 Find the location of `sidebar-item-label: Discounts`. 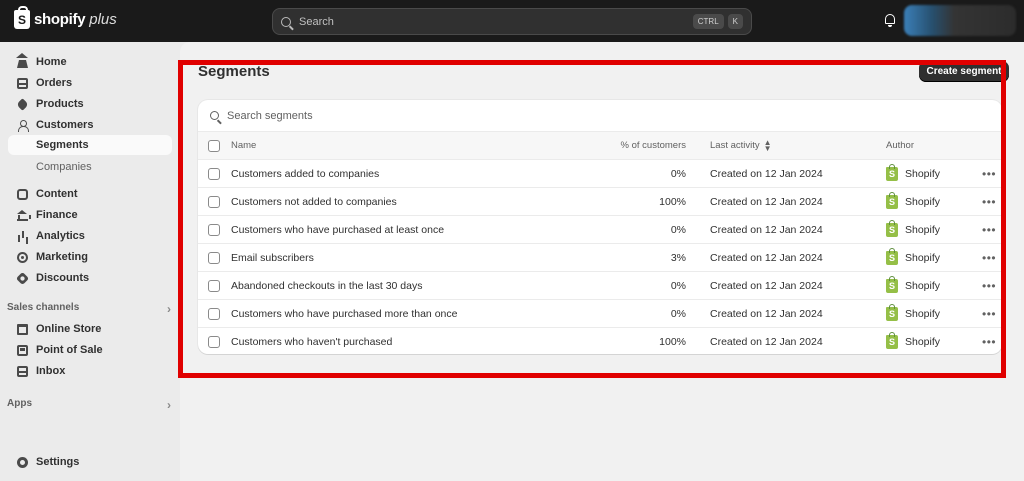

sidebar-item-label: Discounts is located at coordinates (63, 278).